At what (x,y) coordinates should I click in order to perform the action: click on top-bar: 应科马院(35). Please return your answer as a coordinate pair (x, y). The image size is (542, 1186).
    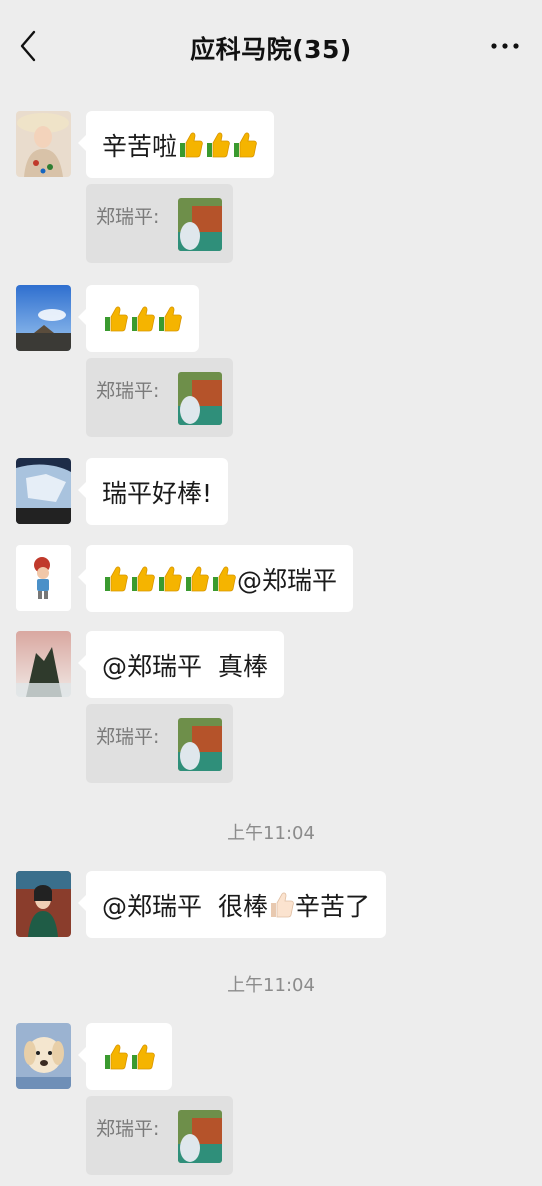
    Looking at the image, I should click on (271, 46).